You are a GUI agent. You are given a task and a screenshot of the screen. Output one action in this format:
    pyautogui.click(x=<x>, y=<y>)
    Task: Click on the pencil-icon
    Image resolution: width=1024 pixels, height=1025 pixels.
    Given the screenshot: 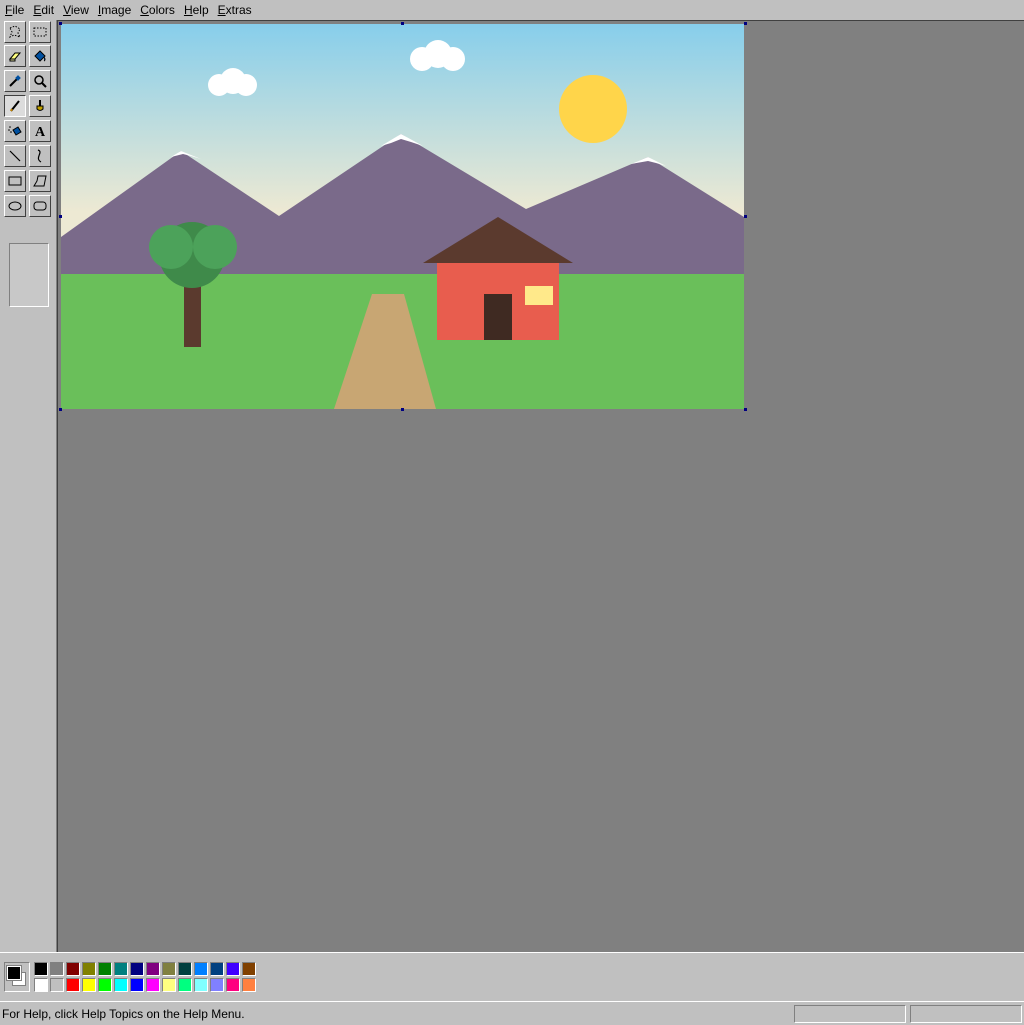 What is the action you would take?
    pyautogui.click(x=15, y=106)
    